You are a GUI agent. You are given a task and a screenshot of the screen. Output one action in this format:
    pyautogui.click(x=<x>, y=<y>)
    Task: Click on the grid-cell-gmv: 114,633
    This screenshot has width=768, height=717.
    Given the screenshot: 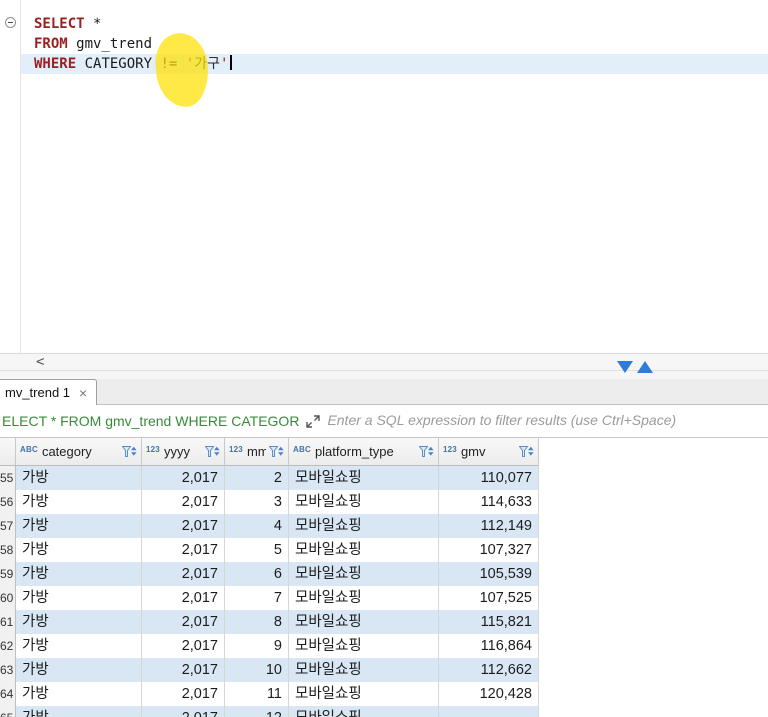 What is the action you would take?
    pyautogui.click(x=489, y=502)
    